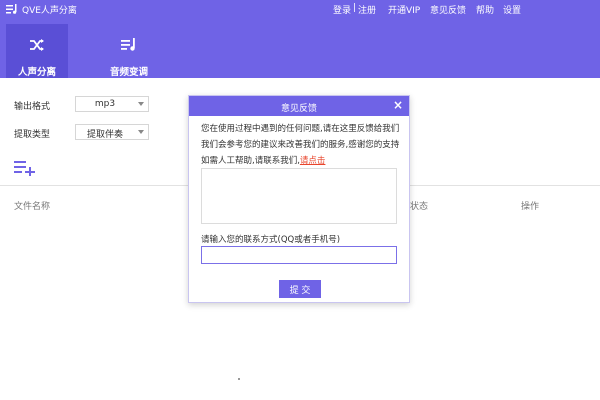 This screenshot has width=600, height=400. I want to click on click-here-link: 请点击, so click(313, 161).